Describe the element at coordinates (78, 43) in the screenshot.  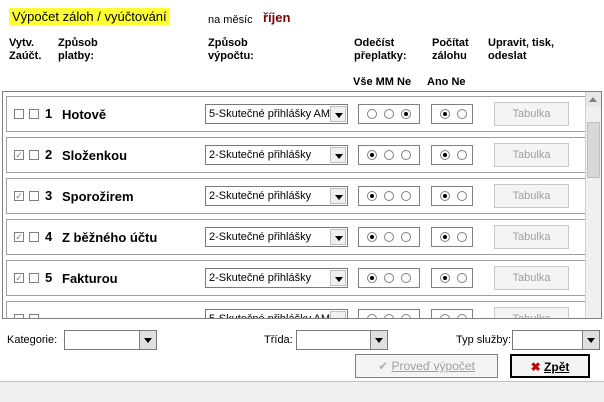
I see `zpusob-platby-line1: Způsob` at that location.